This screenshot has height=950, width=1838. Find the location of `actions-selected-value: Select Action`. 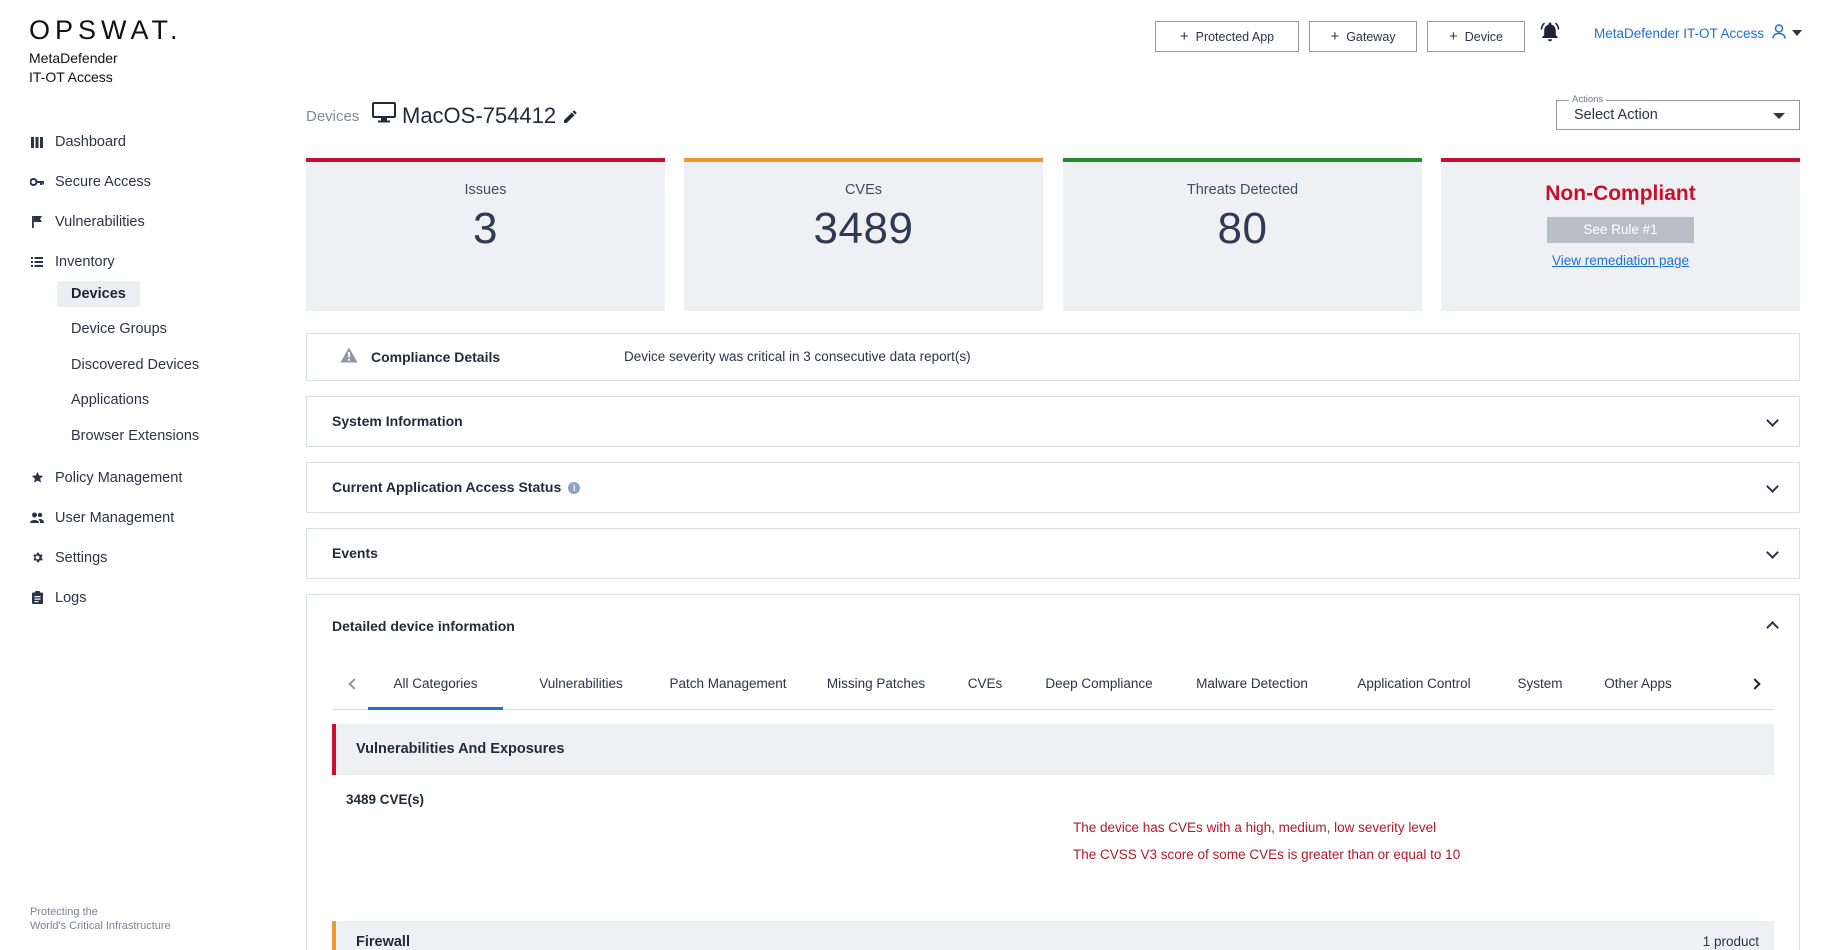

actions-selected-value: Select Action is located at coordinates (1616, 115).